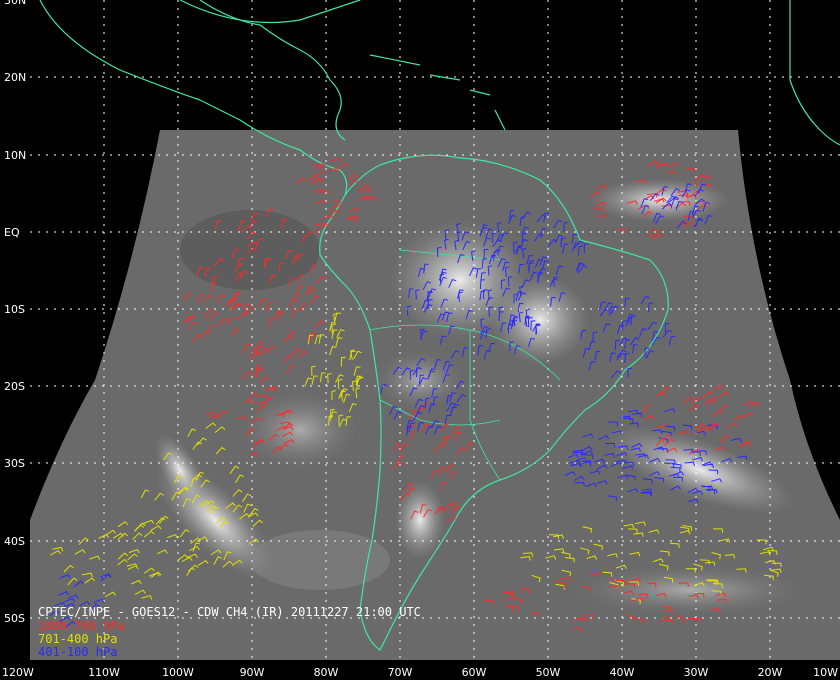 The width and height of the screenshot is (840, 680). I want to click on lat-tick-label: 10S, so click(14, 309).